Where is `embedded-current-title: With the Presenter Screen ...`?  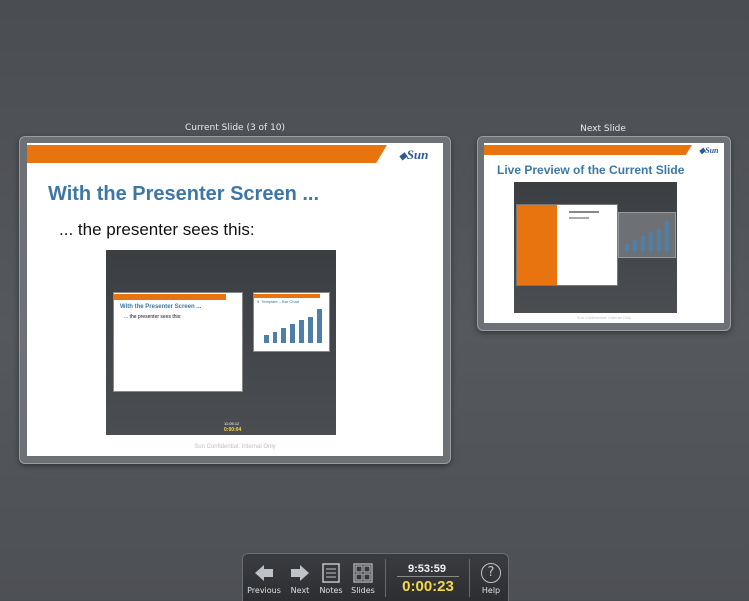 embedded-current-title: With the Presenter Screen ... is located at coordinates (161, 307).